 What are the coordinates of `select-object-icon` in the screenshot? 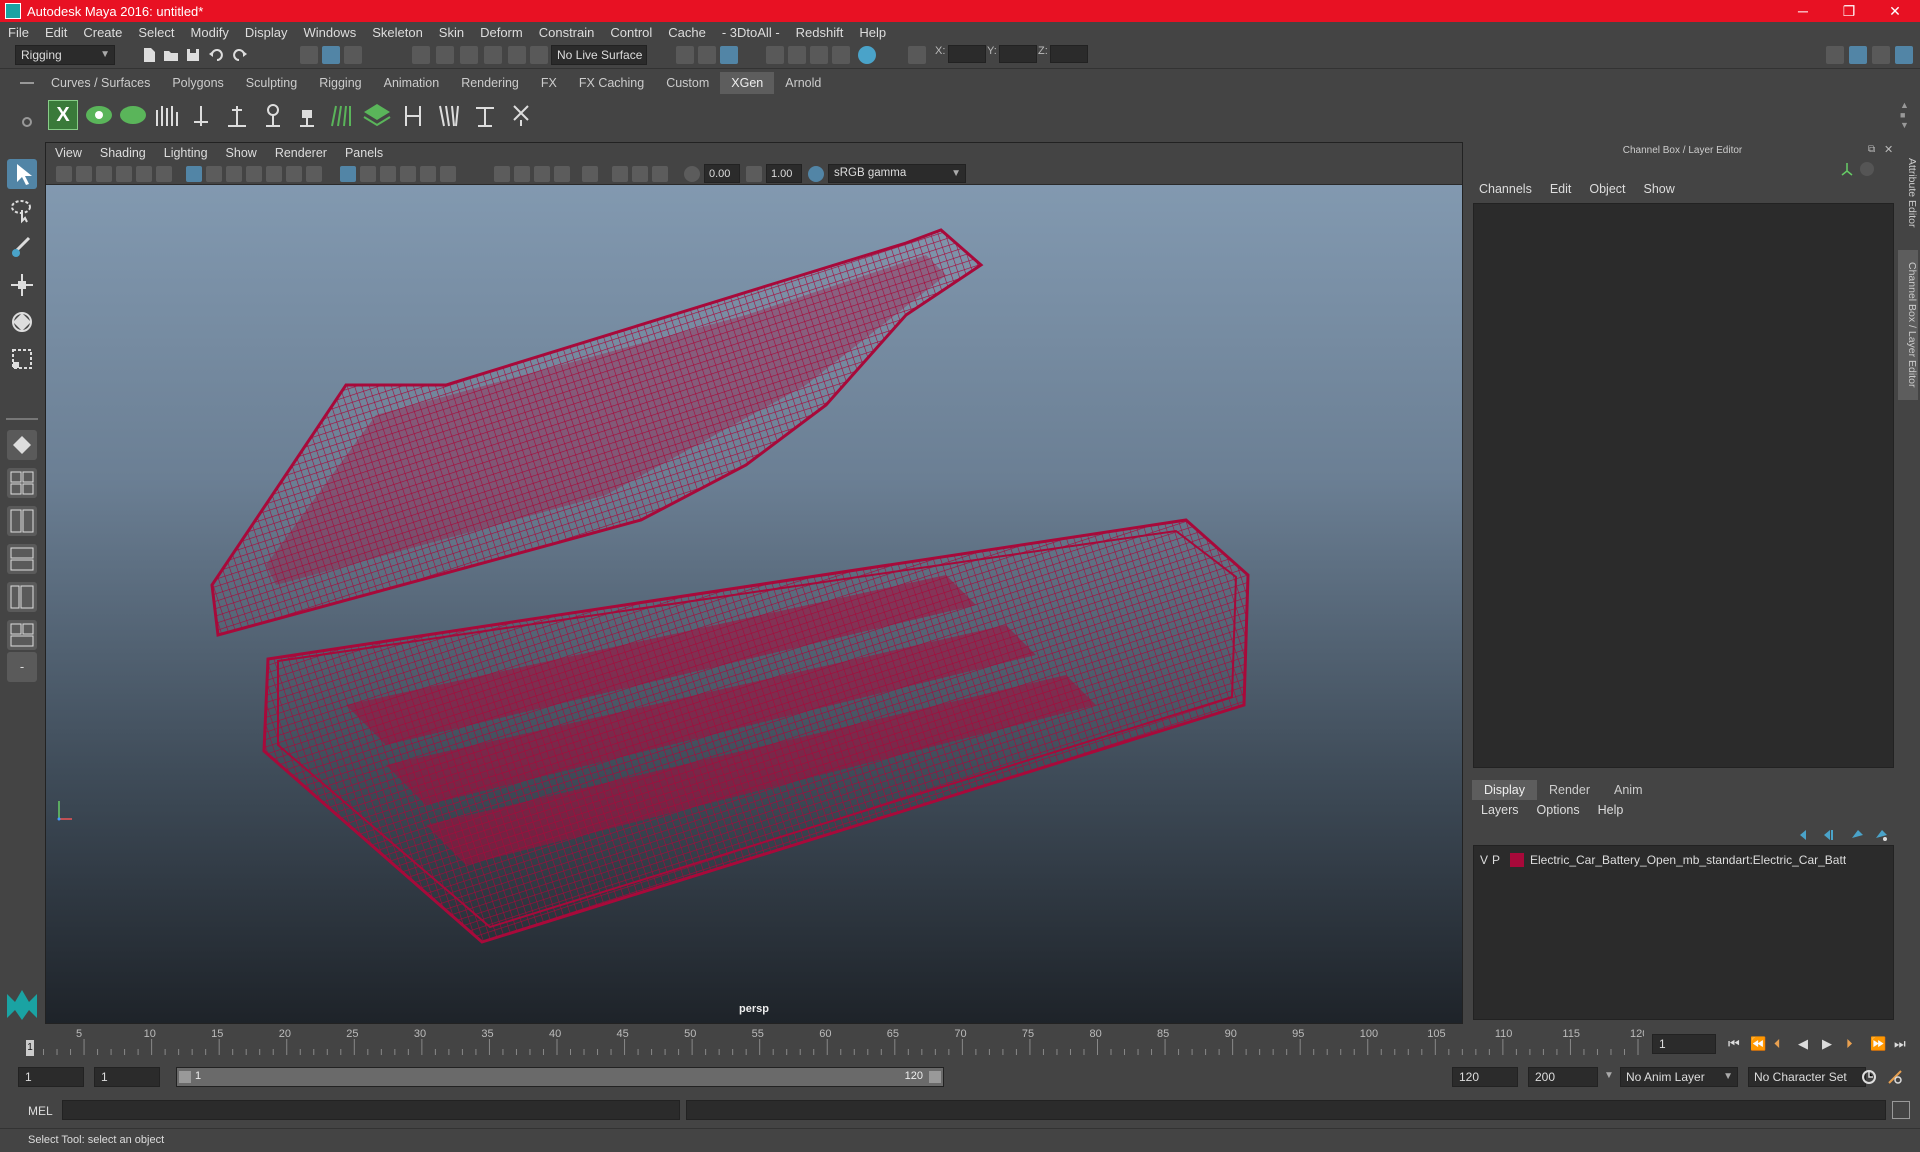 It's located at (331, 55).